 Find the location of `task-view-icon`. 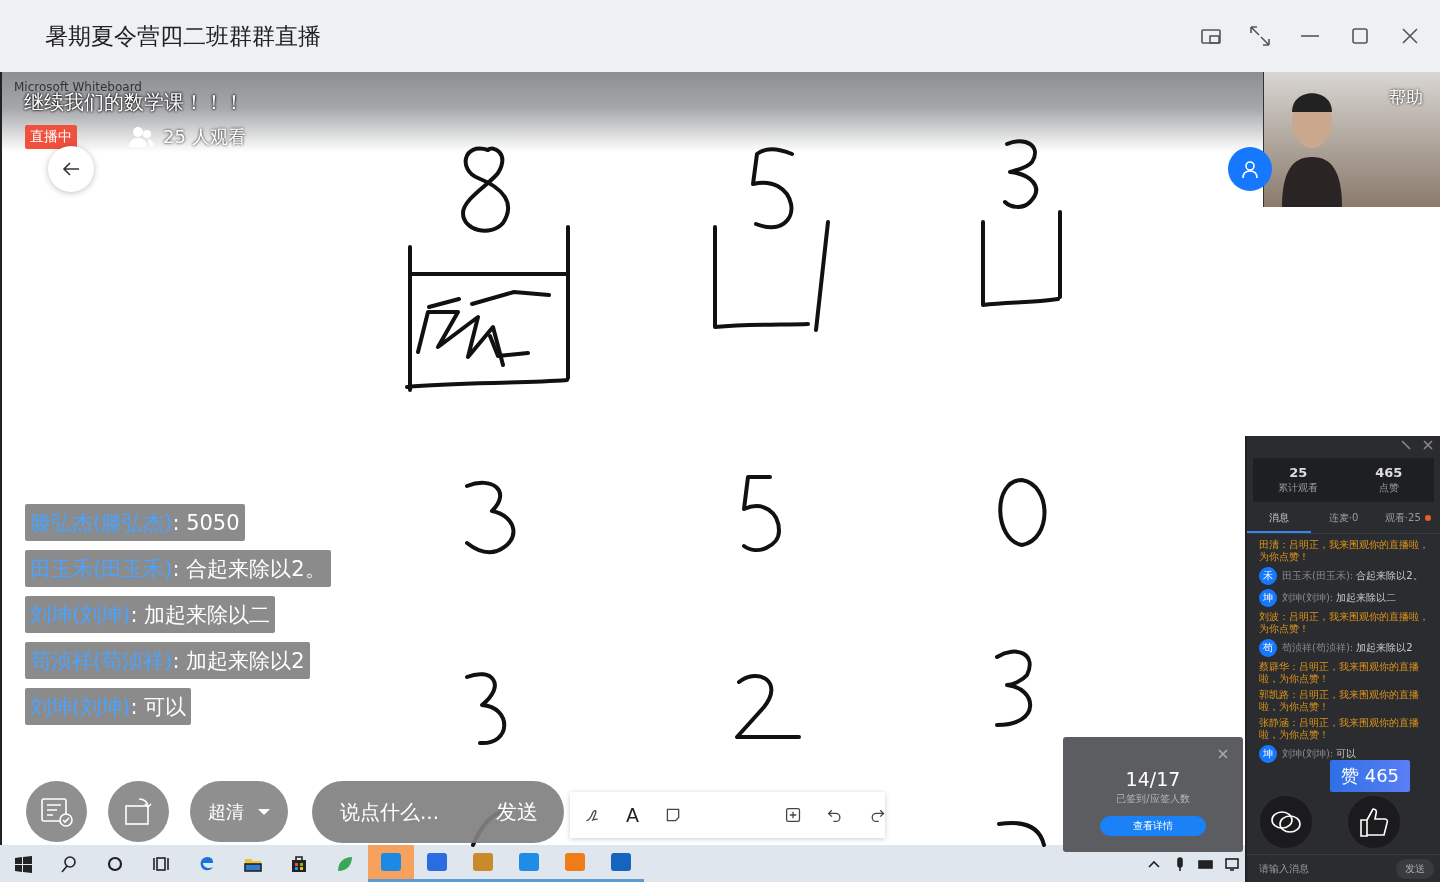

task-view-icon is located at coordinates (161, 863).